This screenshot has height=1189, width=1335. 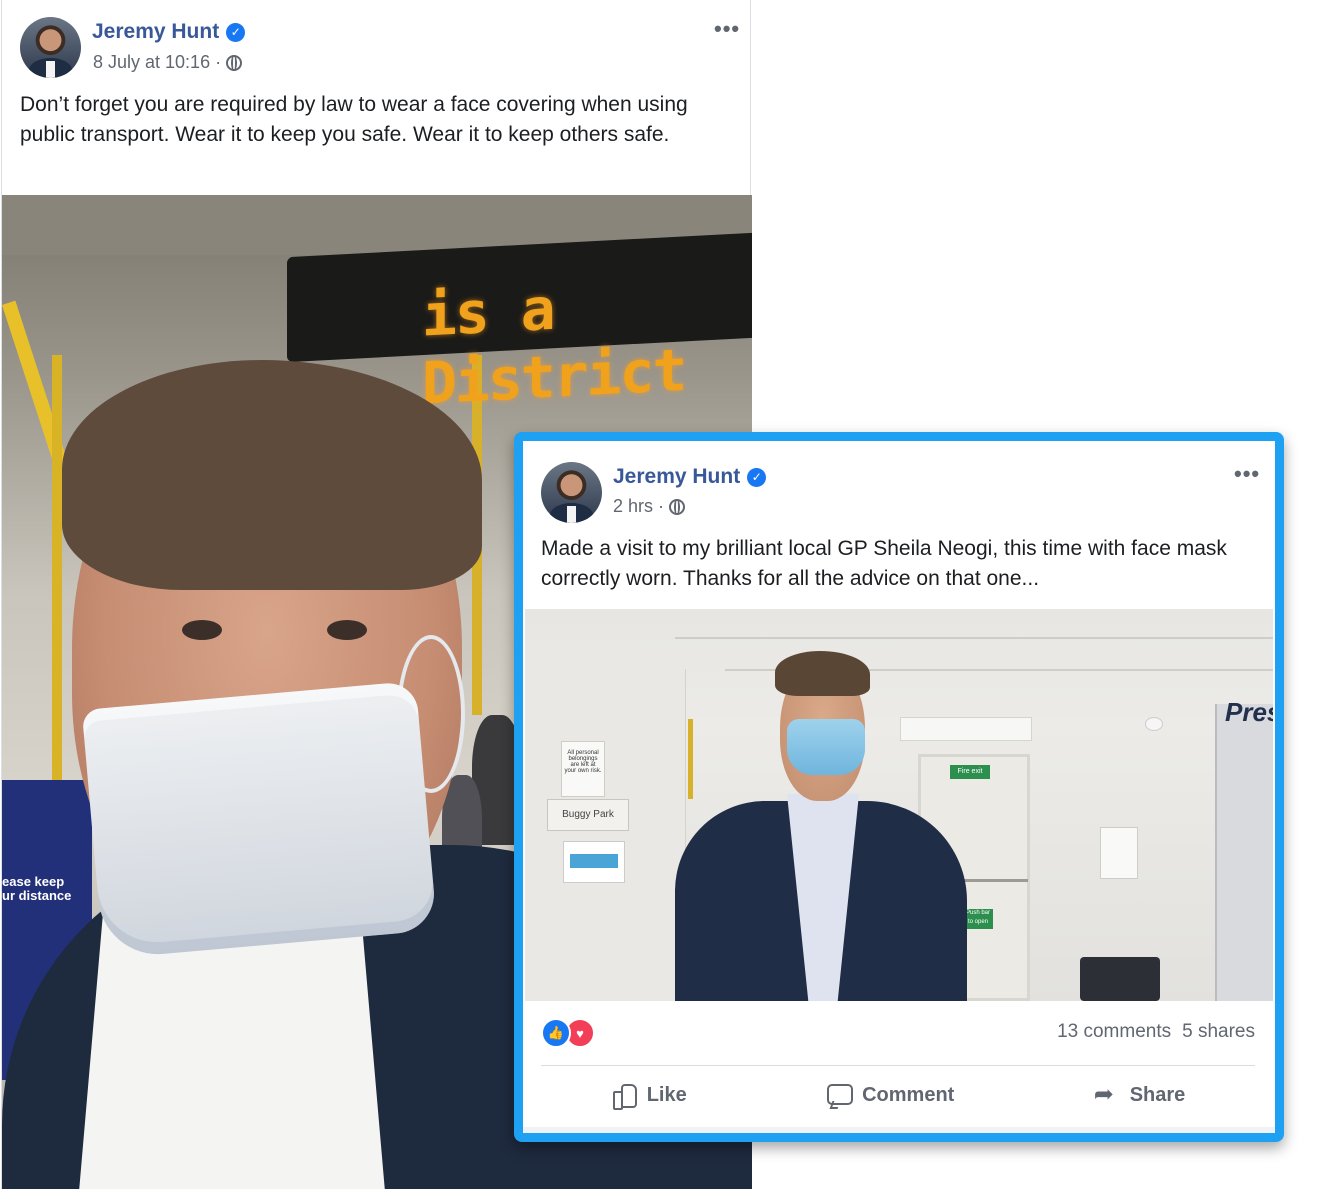 I want to click on wall-lettering: Pres, so click(x=1249, y=712).